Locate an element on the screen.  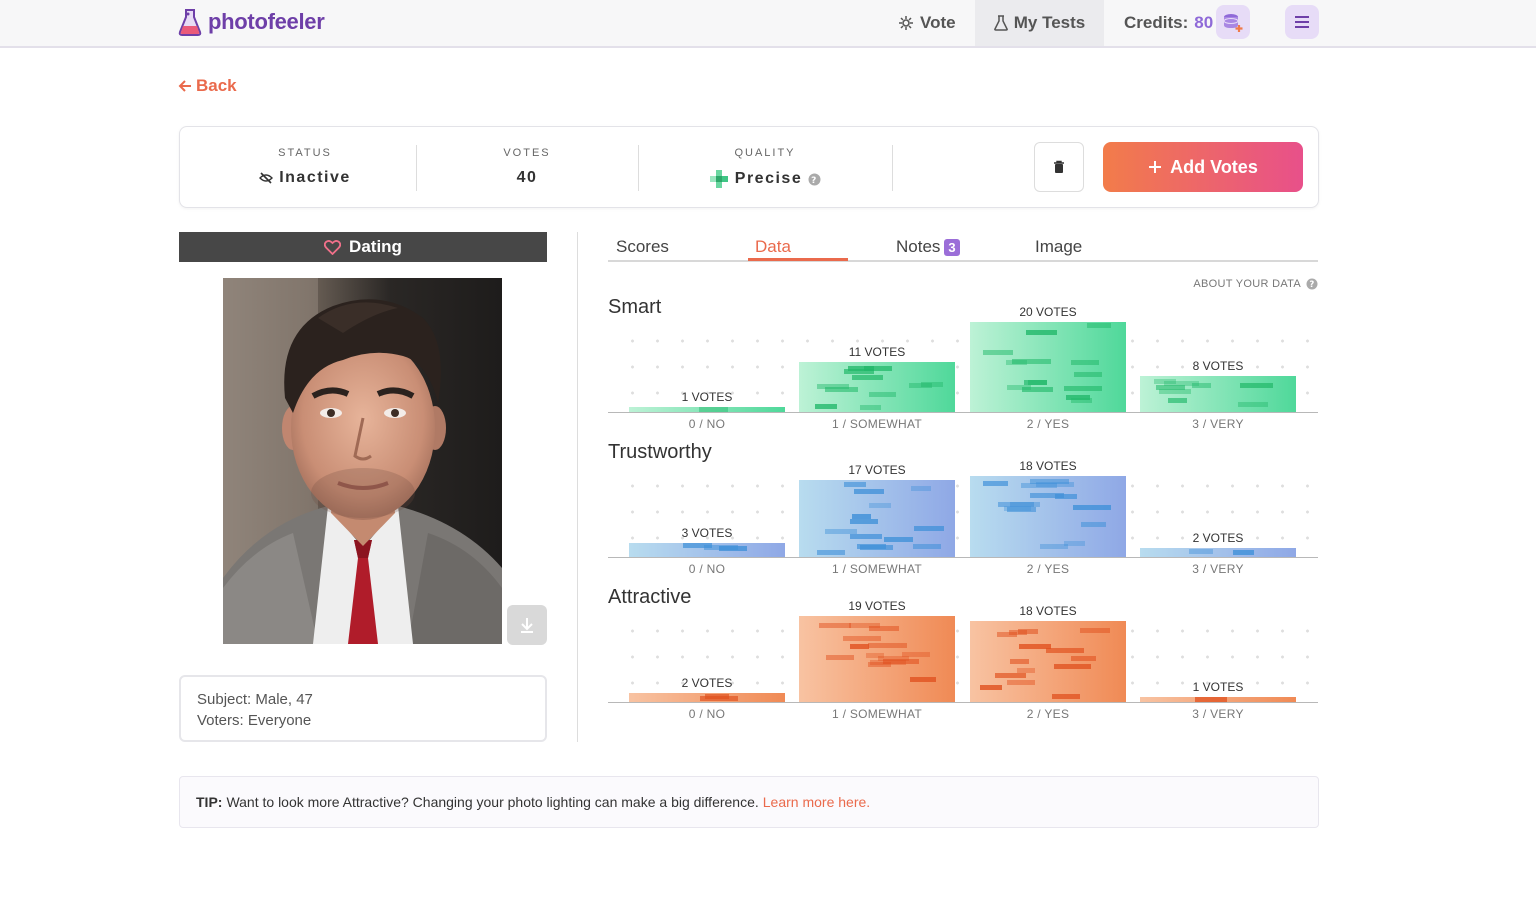
buy-credits-button is located at coordinates (1233, 22).